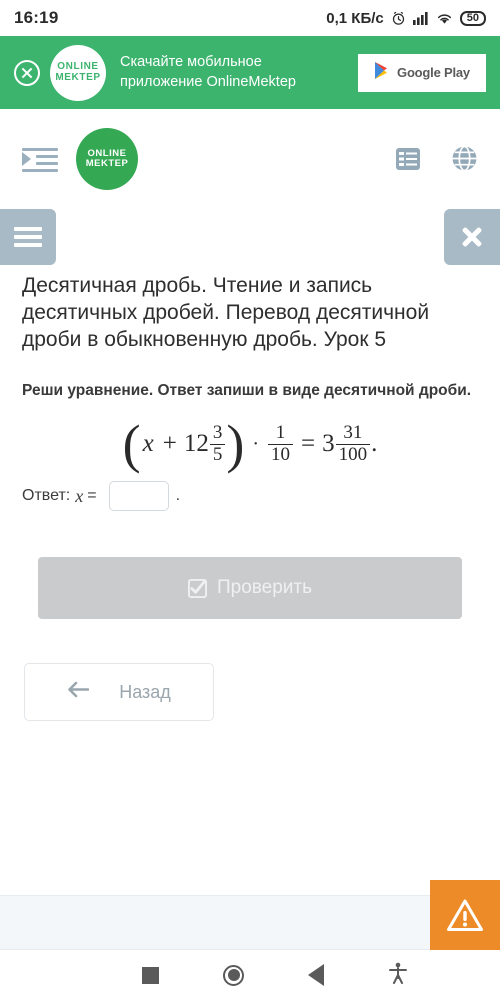  I want to click on status-bar: 16:19 0,1 КБ/с 50, so click(250, 18).